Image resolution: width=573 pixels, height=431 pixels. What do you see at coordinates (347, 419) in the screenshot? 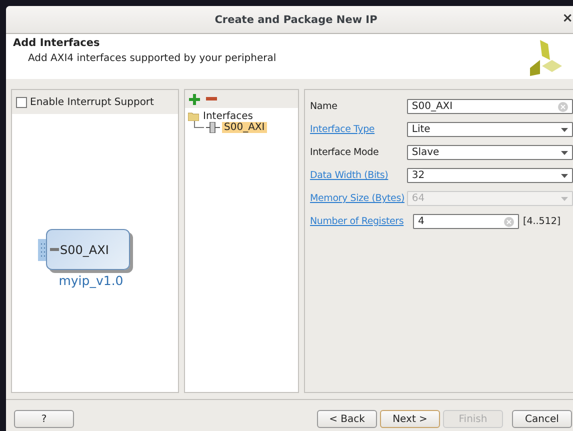
I see `wizard-button: < Back` at bounding box center [347, 419].